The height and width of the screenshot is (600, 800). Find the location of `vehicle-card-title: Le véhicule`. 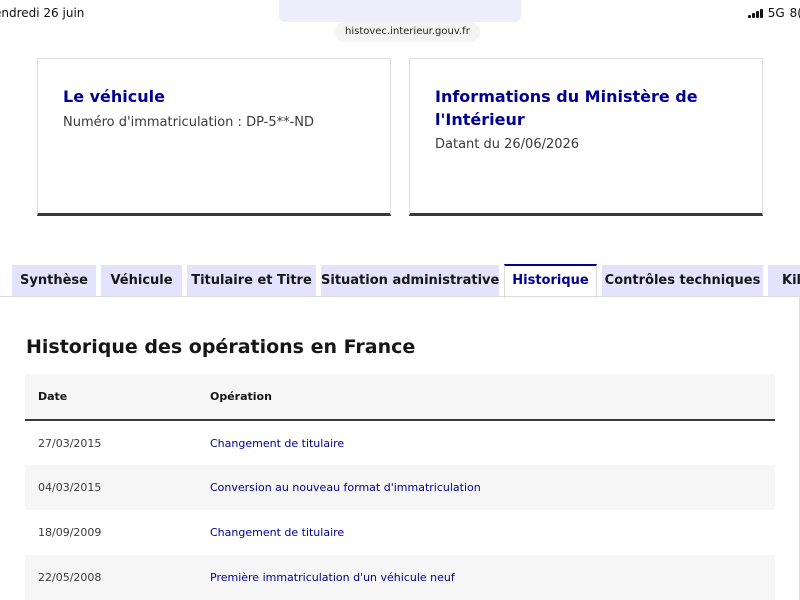

vehicle-card-title: Le véhicule is located at coordinates (114, 96).